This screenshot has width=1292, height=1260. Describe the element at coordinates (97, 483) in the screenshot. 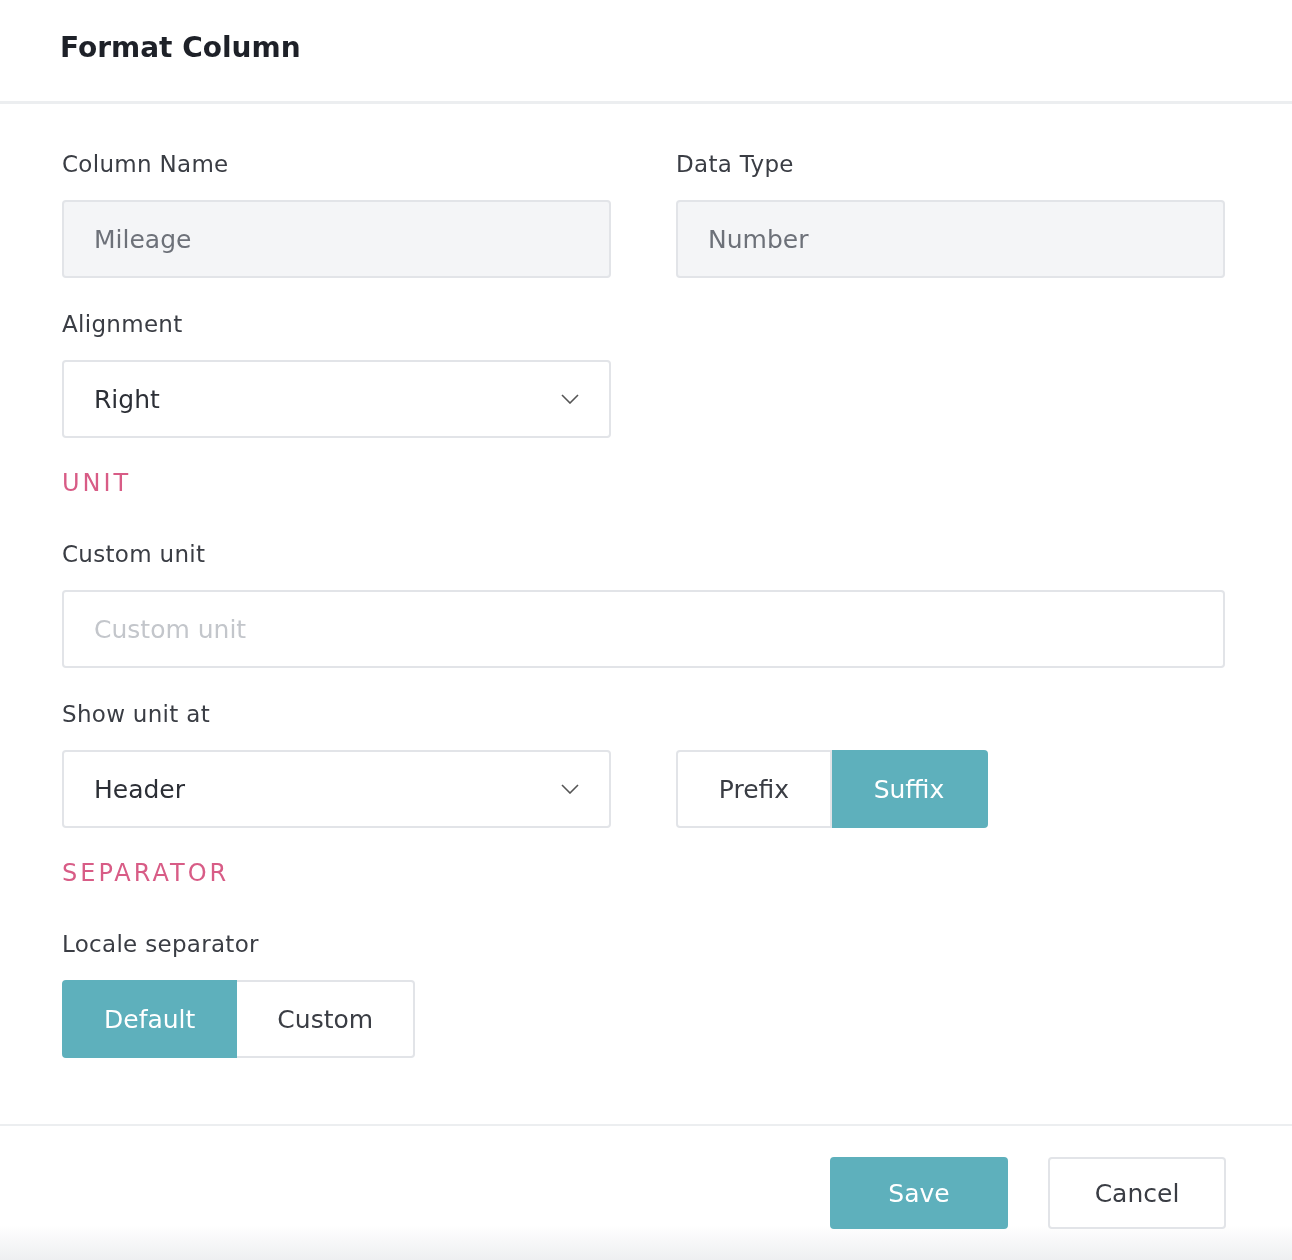

I see `section-heading: UNIT` at that location.